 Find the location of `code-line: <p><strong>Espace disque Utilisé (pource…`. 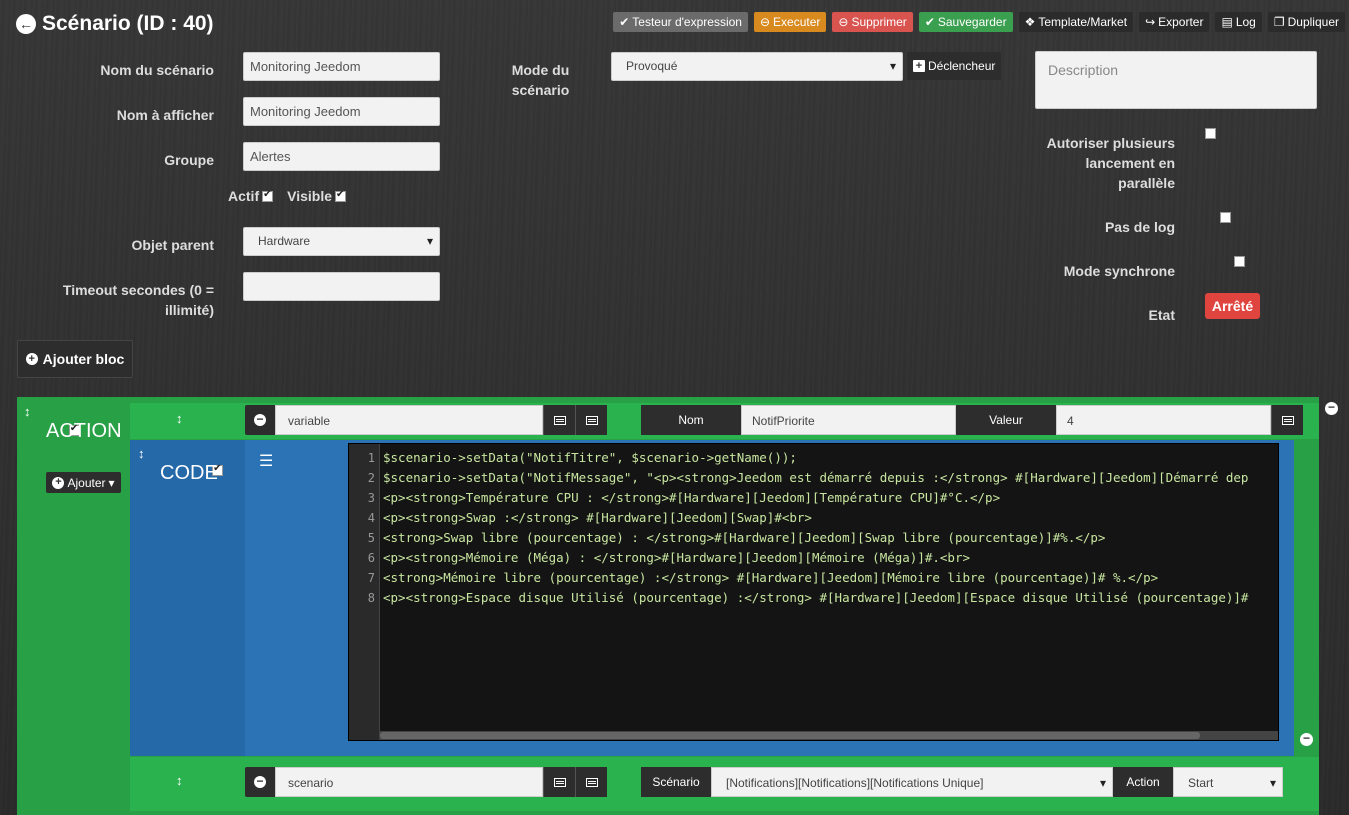

code-line: <p><strong>Espace disque Utilisé (pource… is located at coordinates (816, 597).